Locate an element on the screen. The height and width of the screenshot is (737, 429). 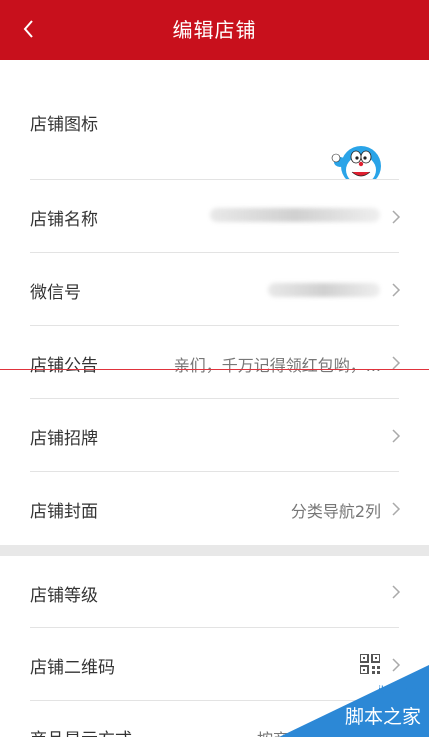
red-guide-line is located at coordinates (214, 369).